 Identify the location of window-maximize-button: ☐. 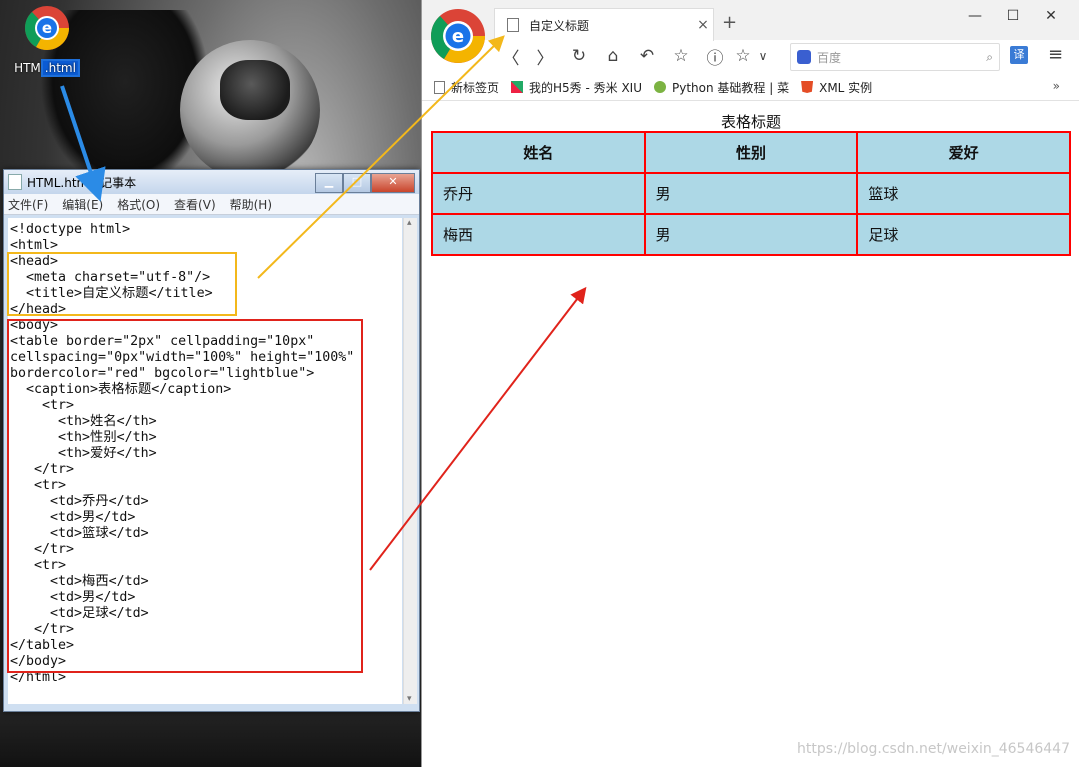
(1013, 16).